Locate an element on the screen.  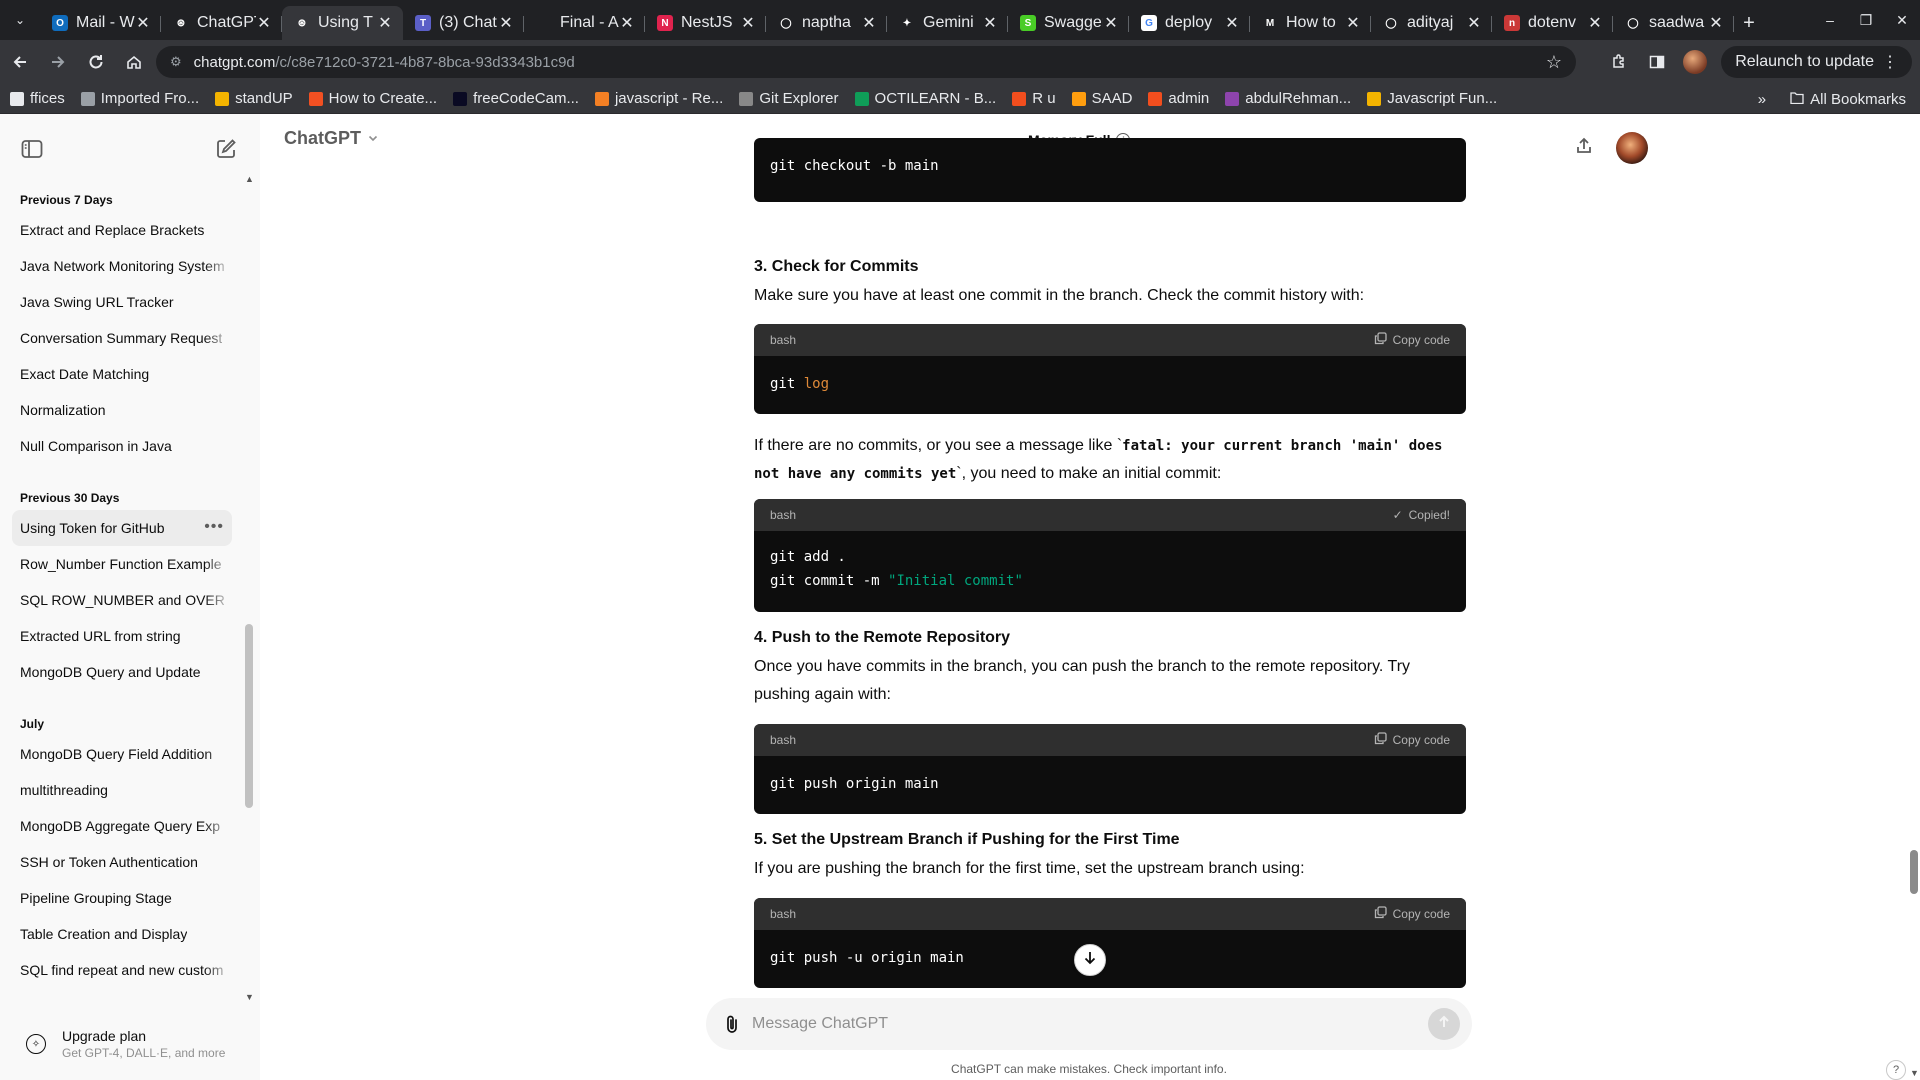
help-button: ? is located at coordinates (1896, 1070).